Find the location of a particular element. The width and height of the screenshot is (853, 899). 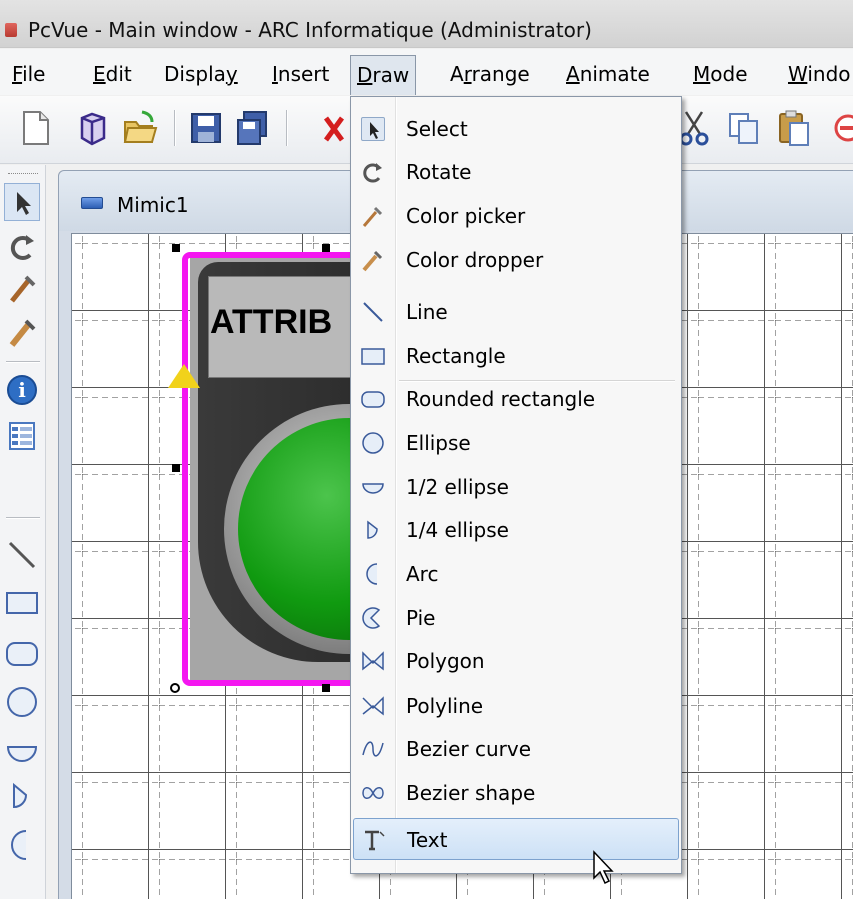

toolbar-grip is located at coordinates (23, 174).